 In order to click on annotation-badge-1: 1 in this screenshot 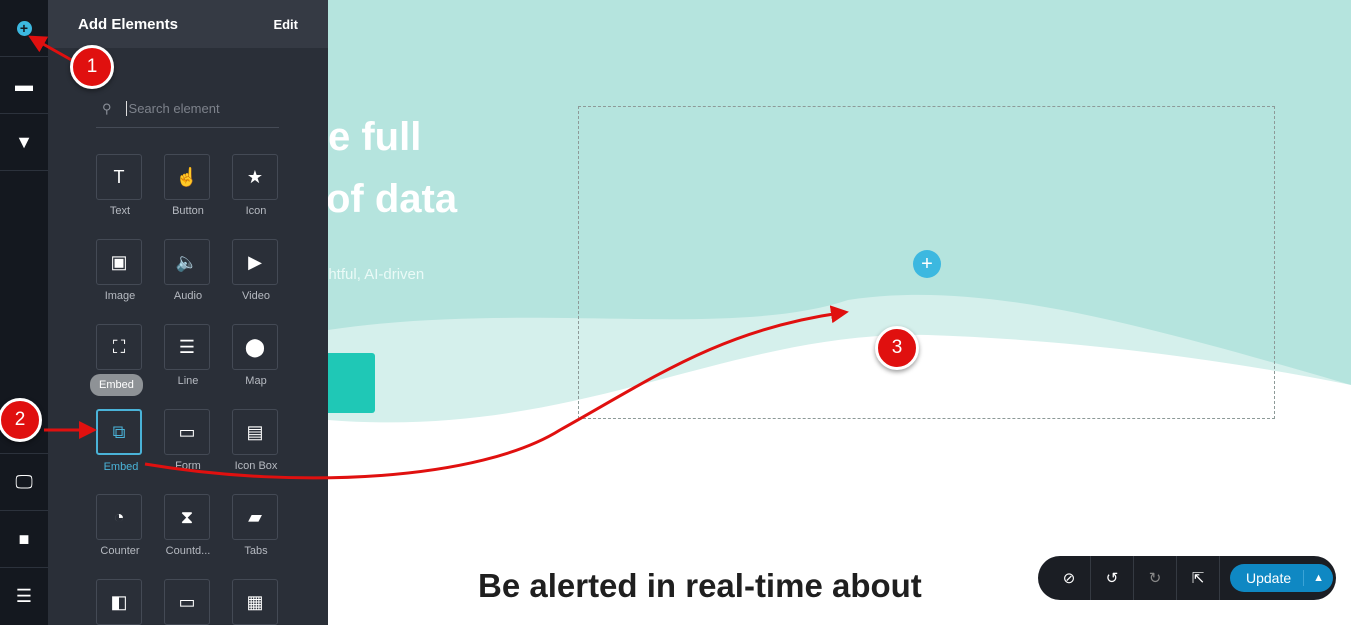, I will do `click(92, 67)`.